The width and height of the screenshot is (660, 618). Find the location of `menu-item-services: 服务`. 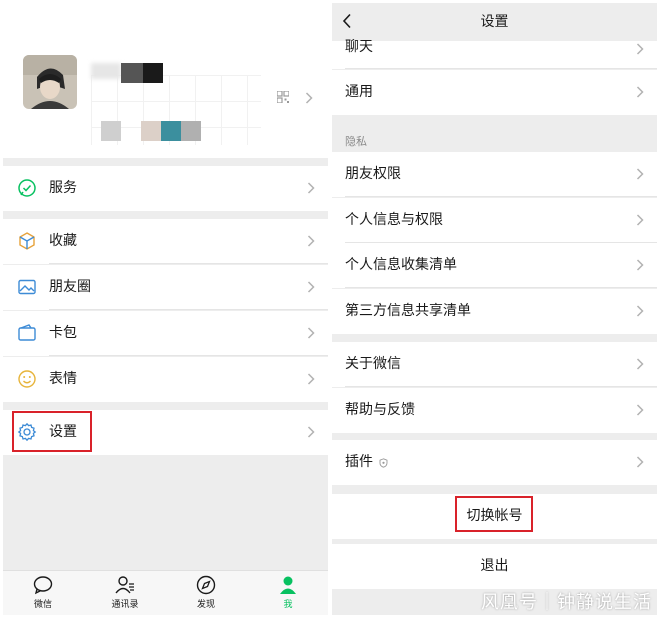

menu-item-services: 服务 is located at coordinates (165, 188).